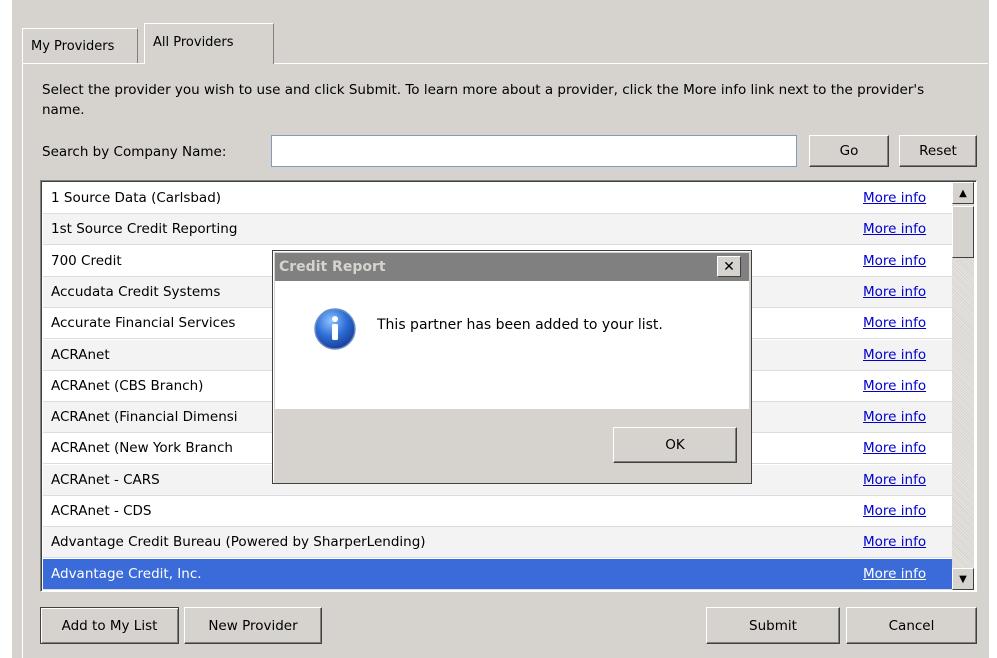 The image size is (997, 658). What do you see at coordinates (512, 267) in the screenshot?
I see `dialog-title: Credit Report` at bounding box center [512, 267].